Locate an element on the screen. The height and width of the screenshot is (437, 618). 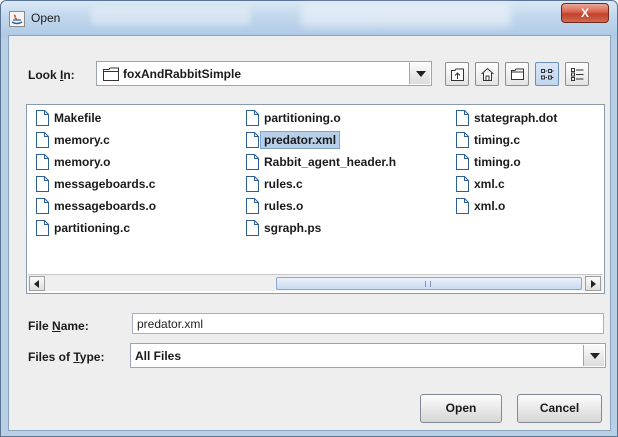
look-in-combobox: foxAndRabbitSimple is located at coordinates (264, 73).